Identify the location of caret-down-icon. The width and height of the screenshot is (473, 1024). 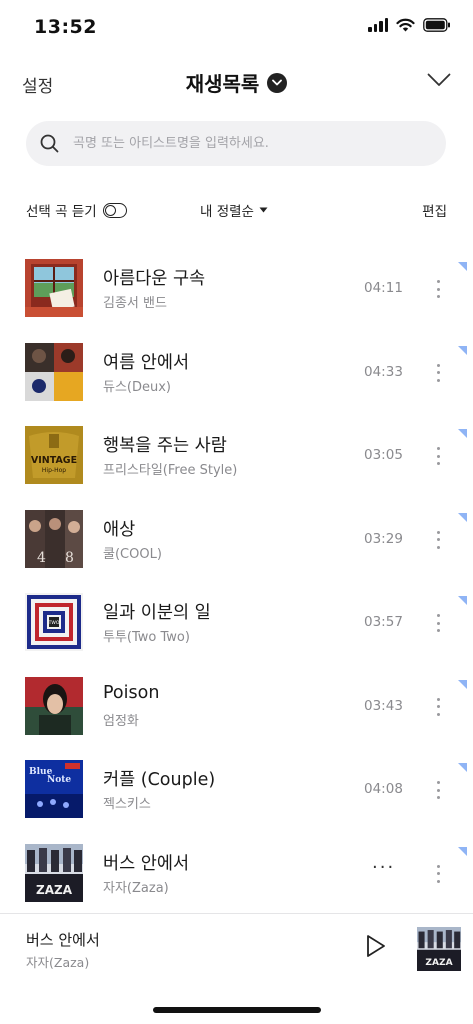
(263, 210).